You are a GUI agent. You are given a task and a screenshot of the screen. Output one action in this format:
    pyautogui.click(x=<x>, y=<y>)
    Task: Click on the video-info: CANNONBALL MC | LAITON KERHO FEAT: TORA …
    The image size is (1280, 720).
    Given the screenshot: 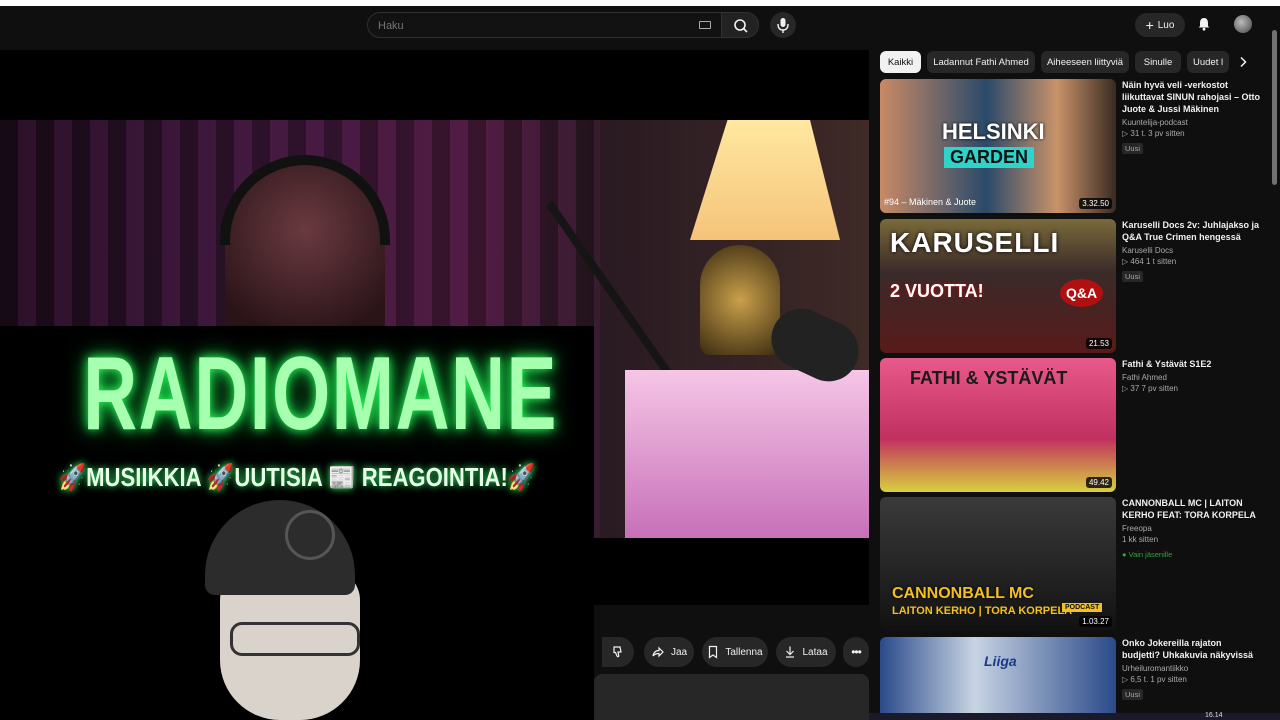 What is the action you would take?
    pyautogui.click(x=1192, y=529)
    